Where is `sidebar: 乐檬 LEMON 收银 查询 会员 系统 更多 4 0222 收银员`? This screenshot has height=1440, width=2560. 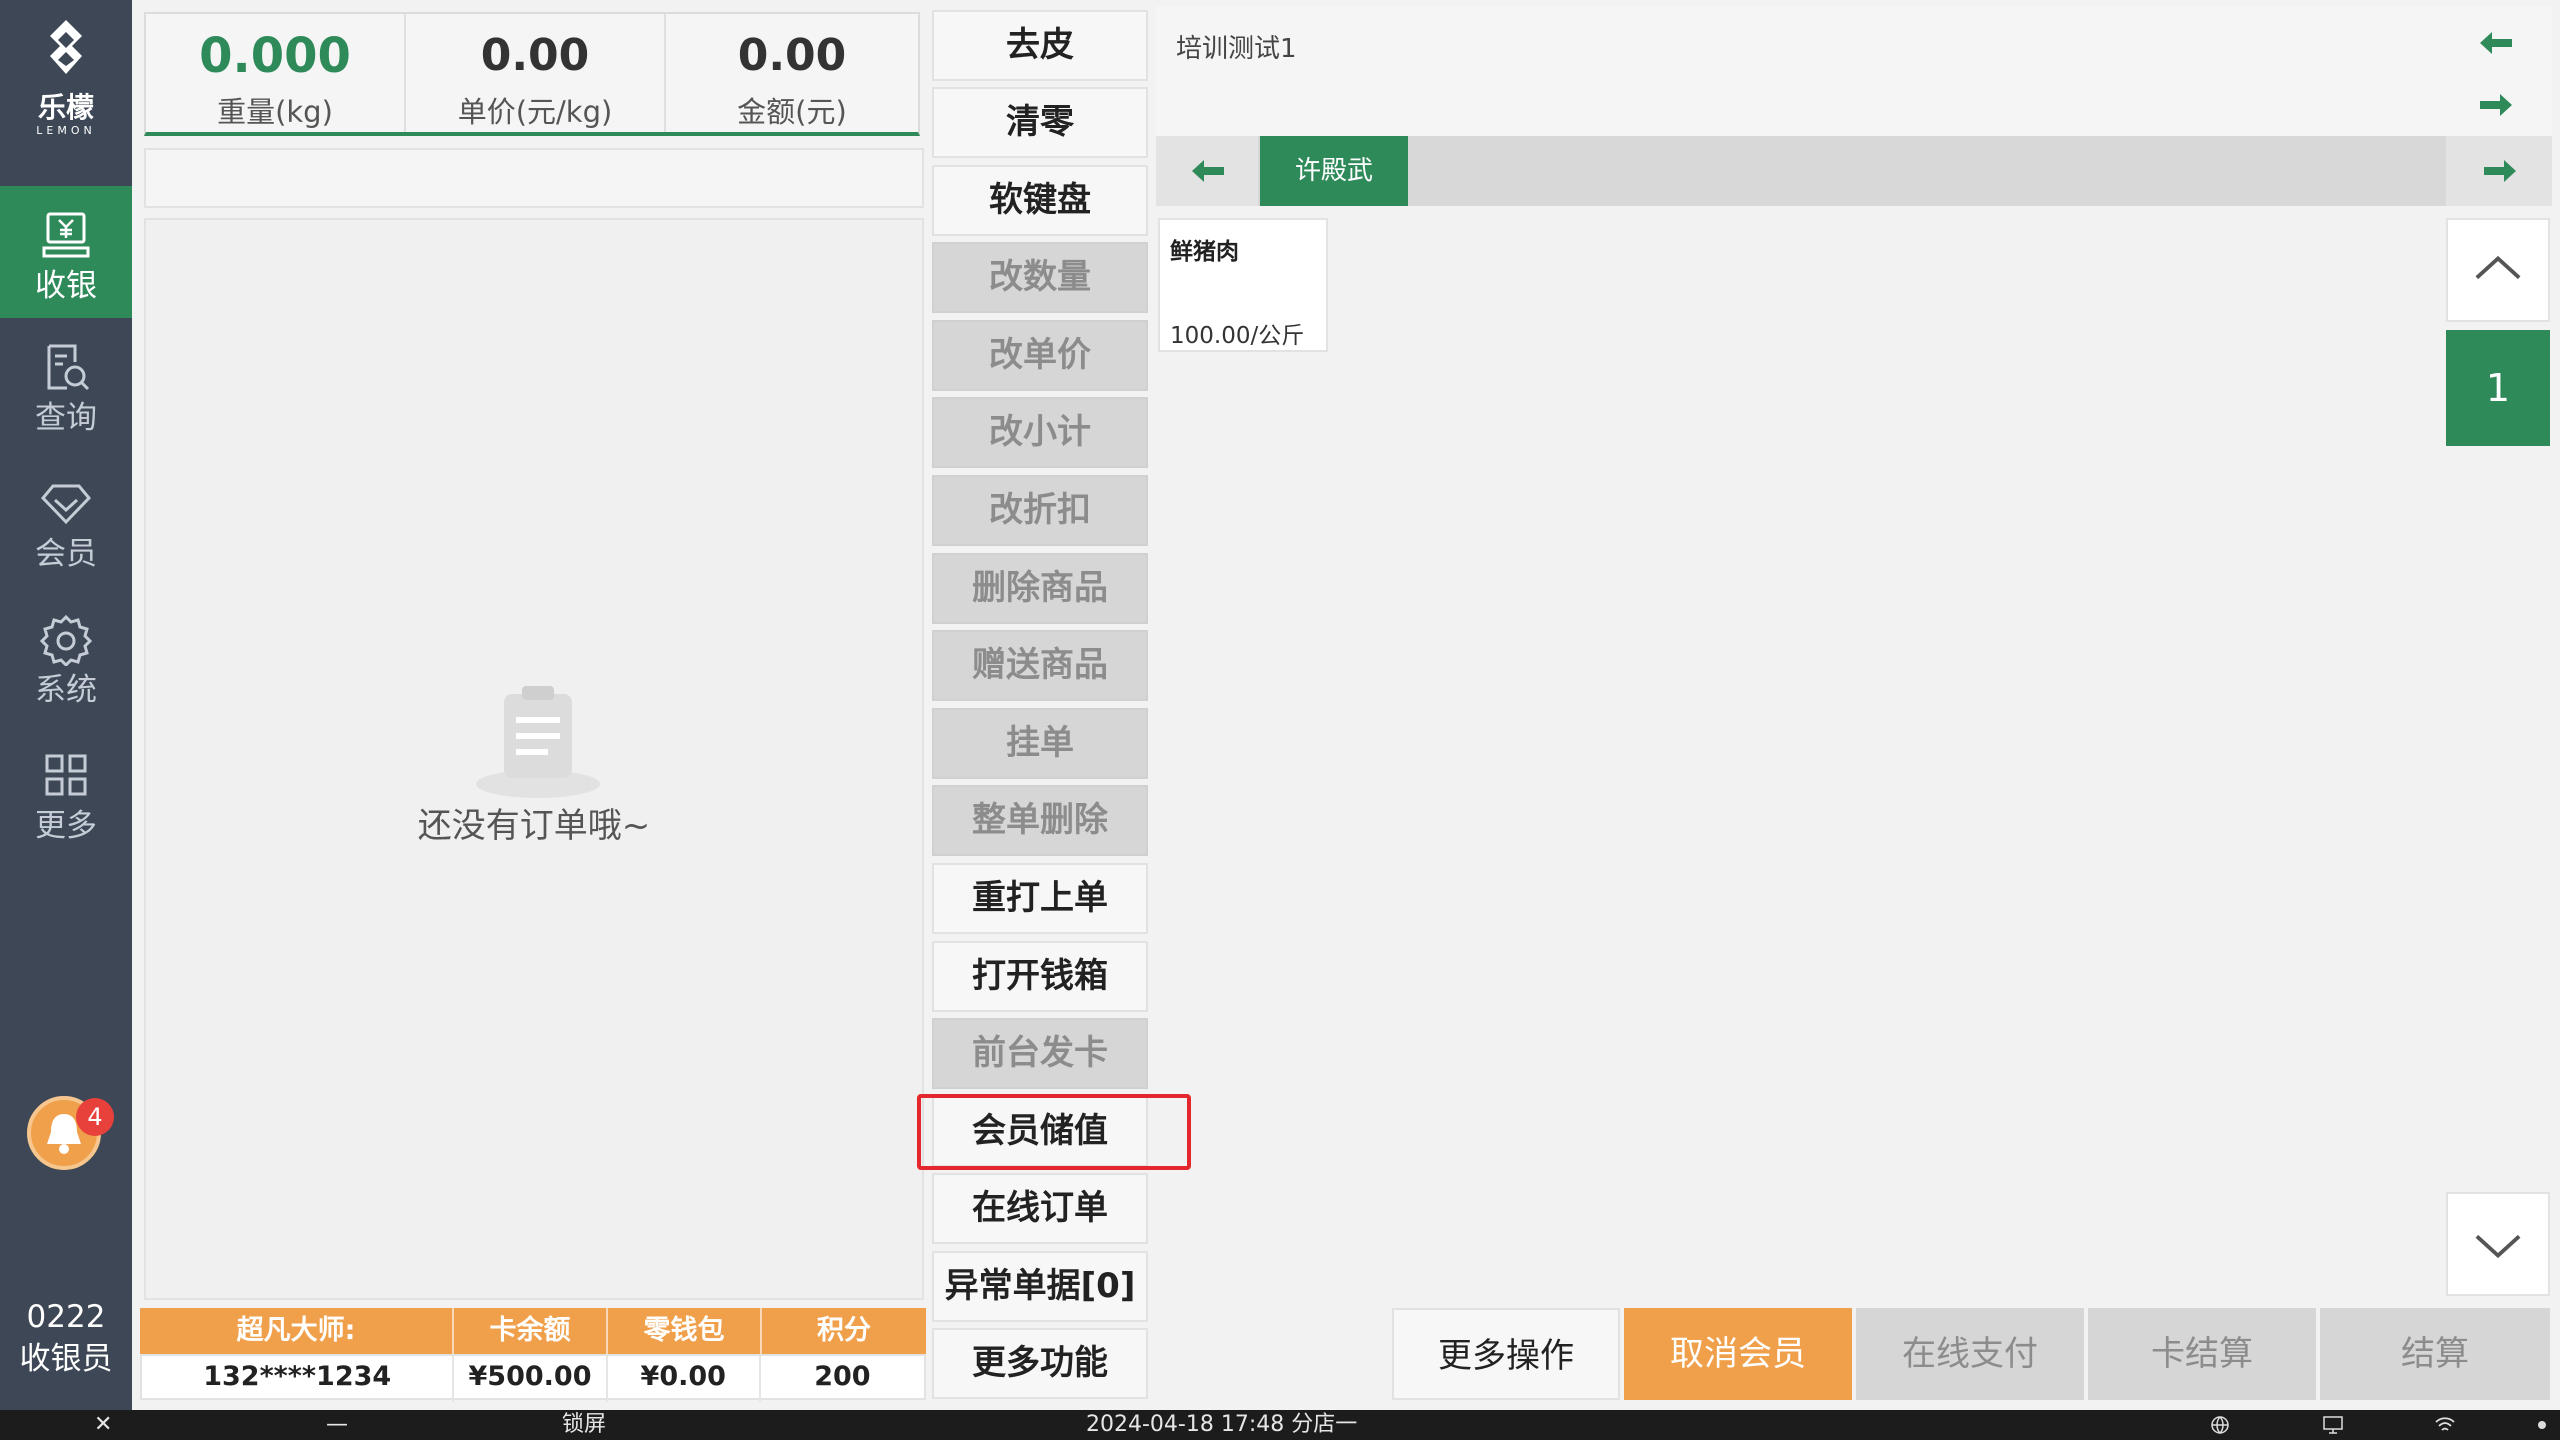
sidebar: 乐檬 LEMON 收银 查询 会员 系统 更多 4 0222 收银员 is located at coordinates (66, 705).